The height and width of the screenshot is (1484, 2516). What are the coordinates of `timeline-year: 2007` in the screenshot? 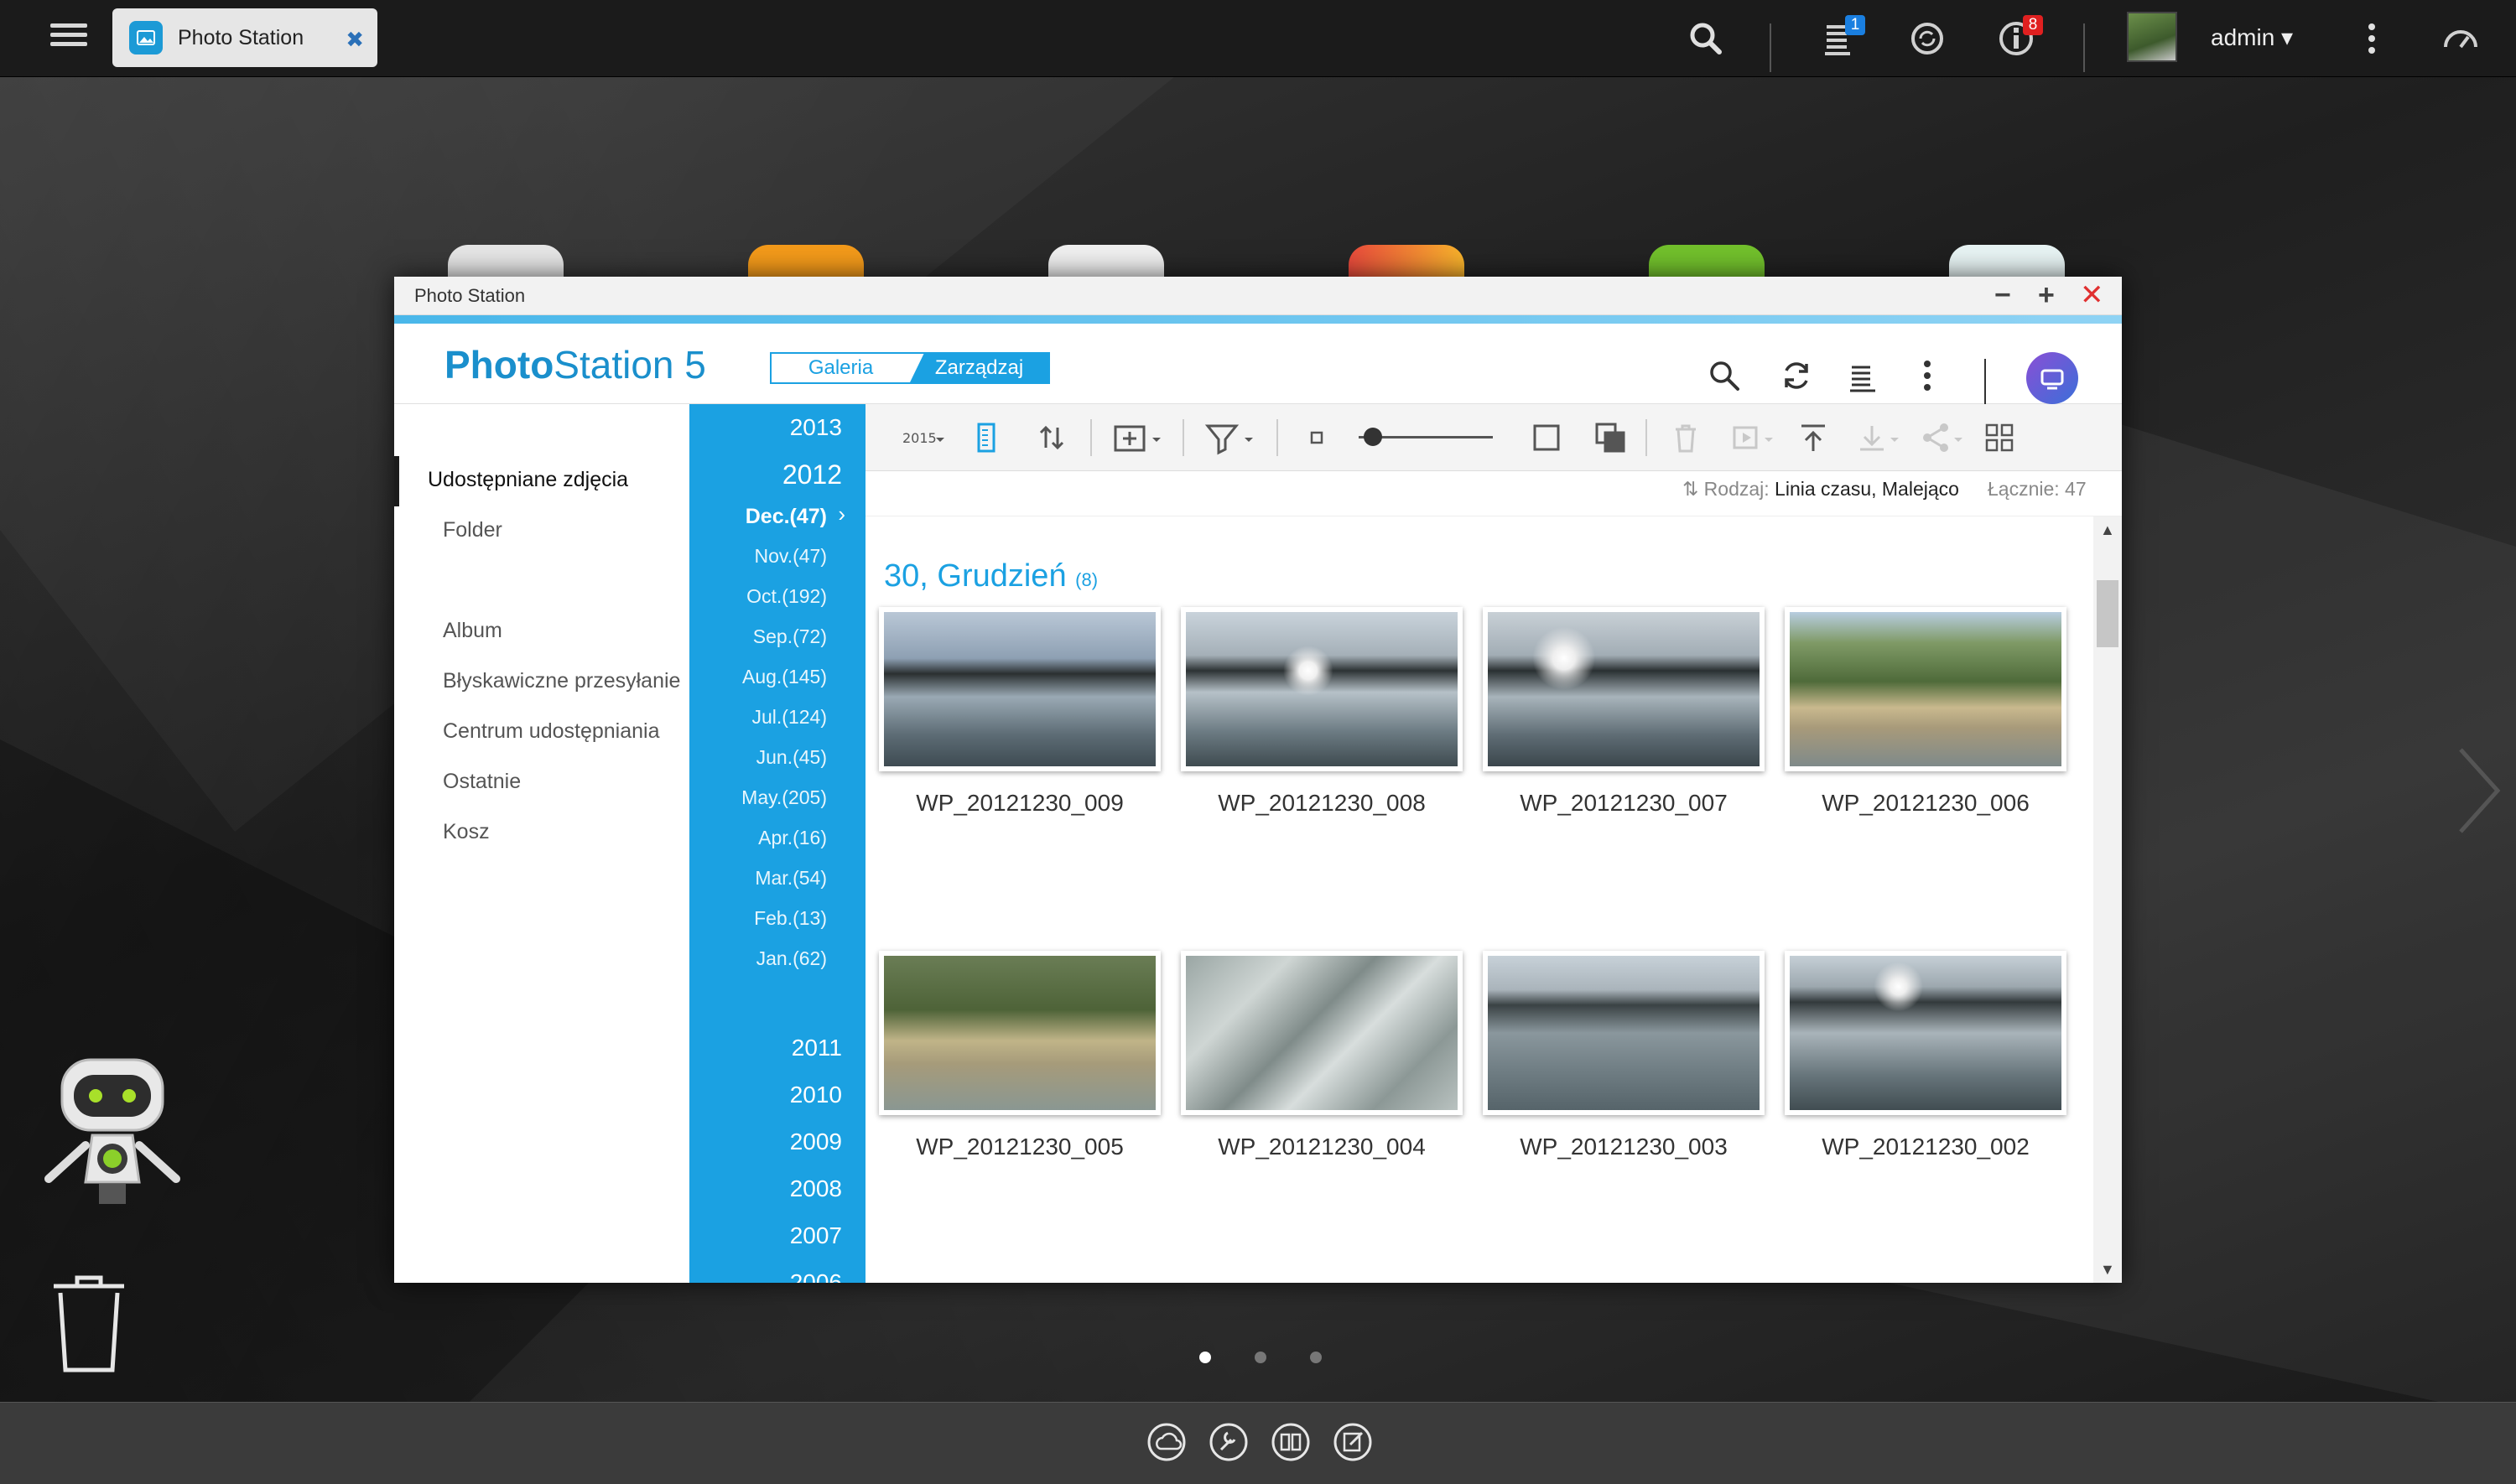 It's located at (816, 1235).